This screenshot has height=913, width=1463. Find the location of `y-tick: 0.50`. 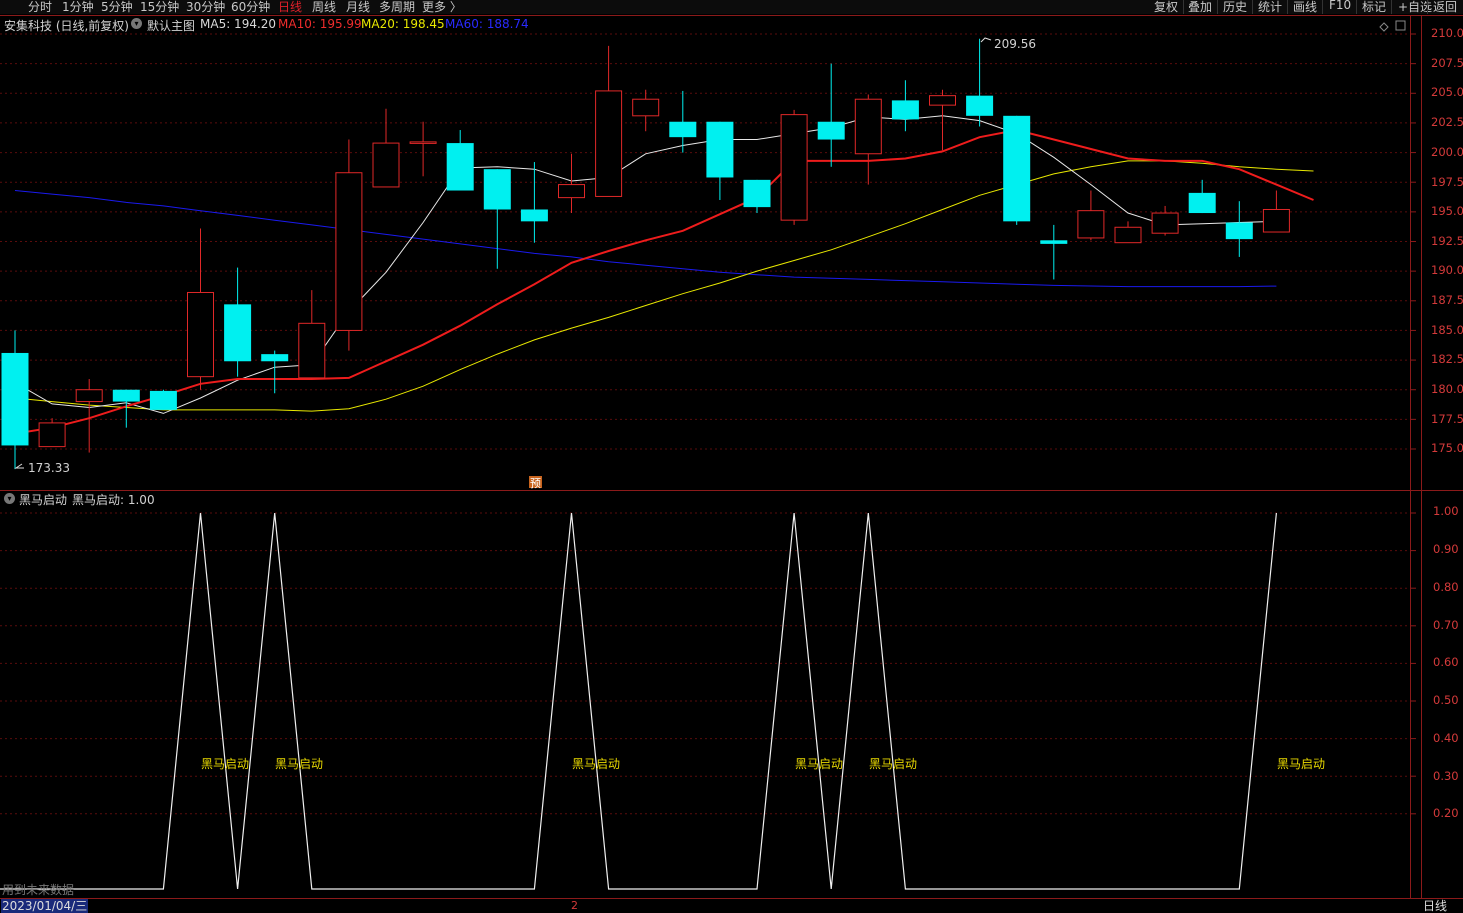

y-tick: 0.50 is located at coordinates (1446, 700).